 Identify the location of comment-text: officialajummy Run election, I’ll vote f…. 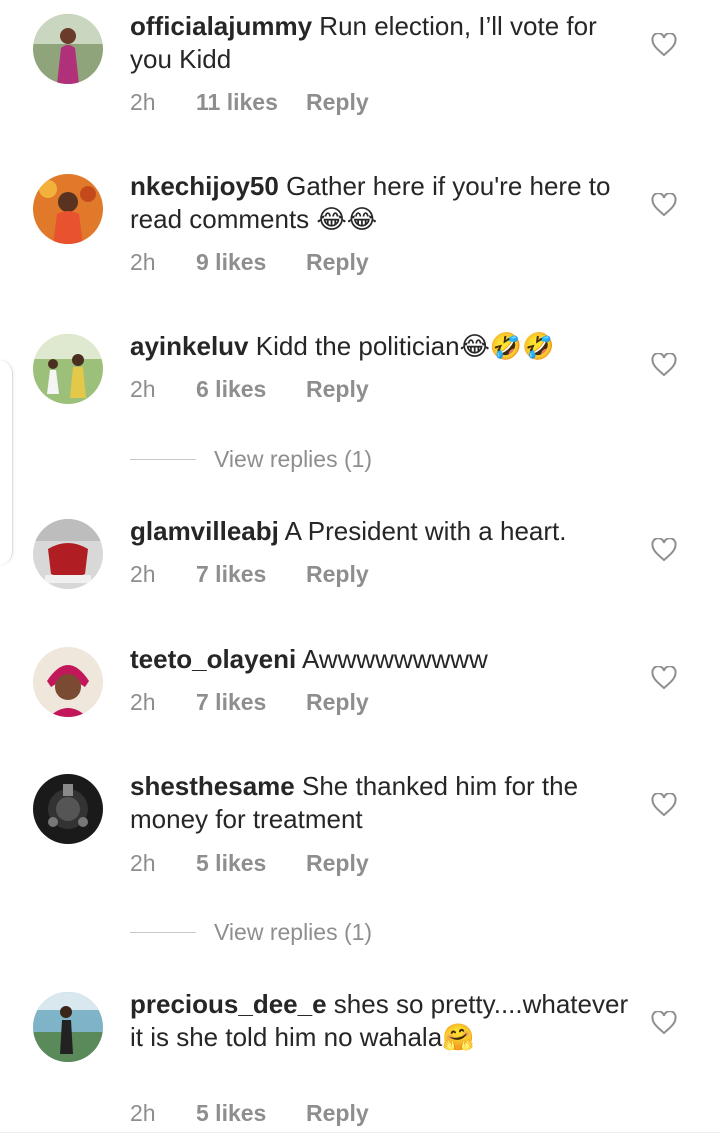
(382, 43).